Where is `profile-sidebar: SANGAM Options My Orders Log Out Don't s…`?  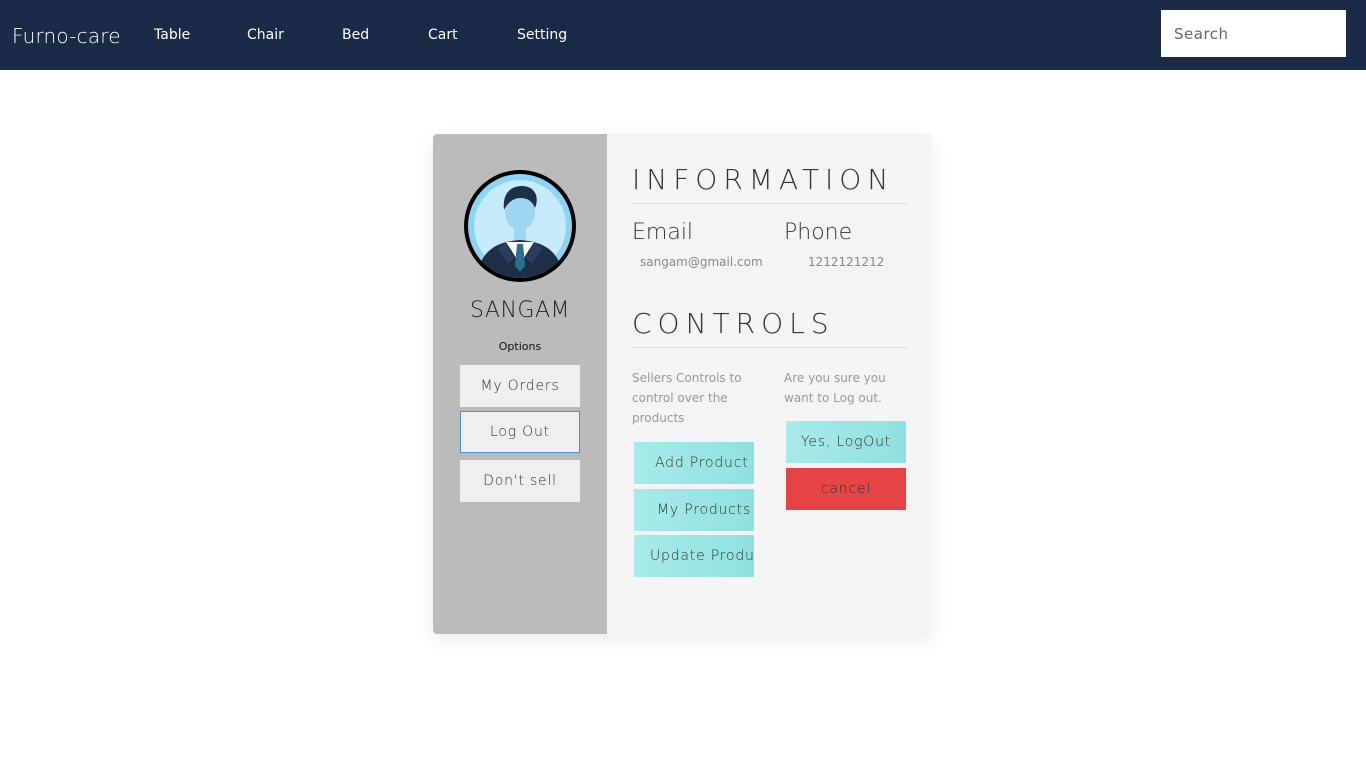 profile-sidebar: SANGAM Options My Orders Log Out Don't s… is located at coordinates (520, 384).